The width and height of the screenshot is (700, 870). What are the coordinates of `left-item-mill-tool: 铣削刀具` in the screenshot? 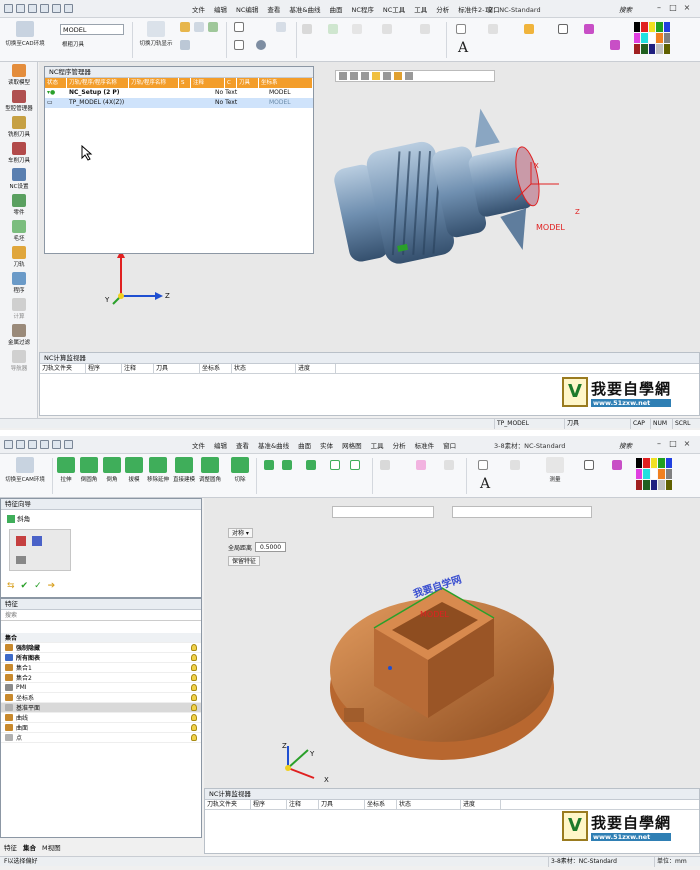 It's located at (19, 127).